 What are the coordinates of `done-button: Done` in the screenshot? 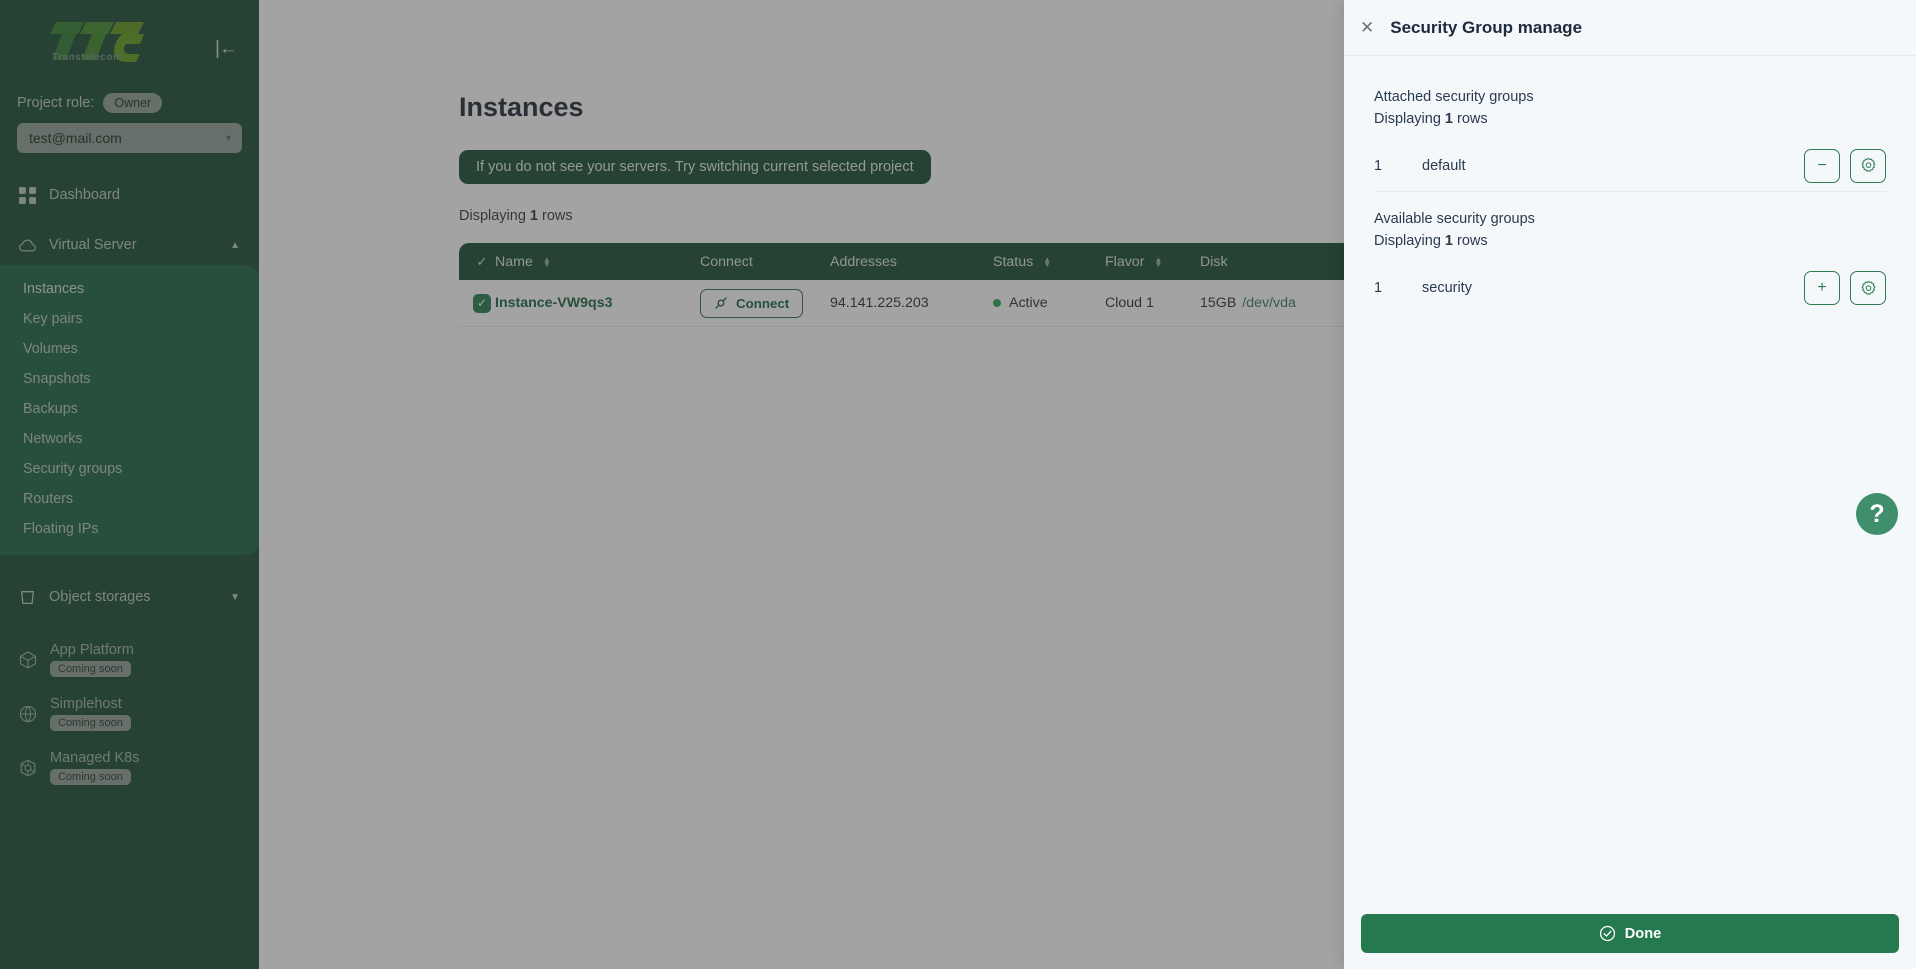 It's located at (1630, 933).